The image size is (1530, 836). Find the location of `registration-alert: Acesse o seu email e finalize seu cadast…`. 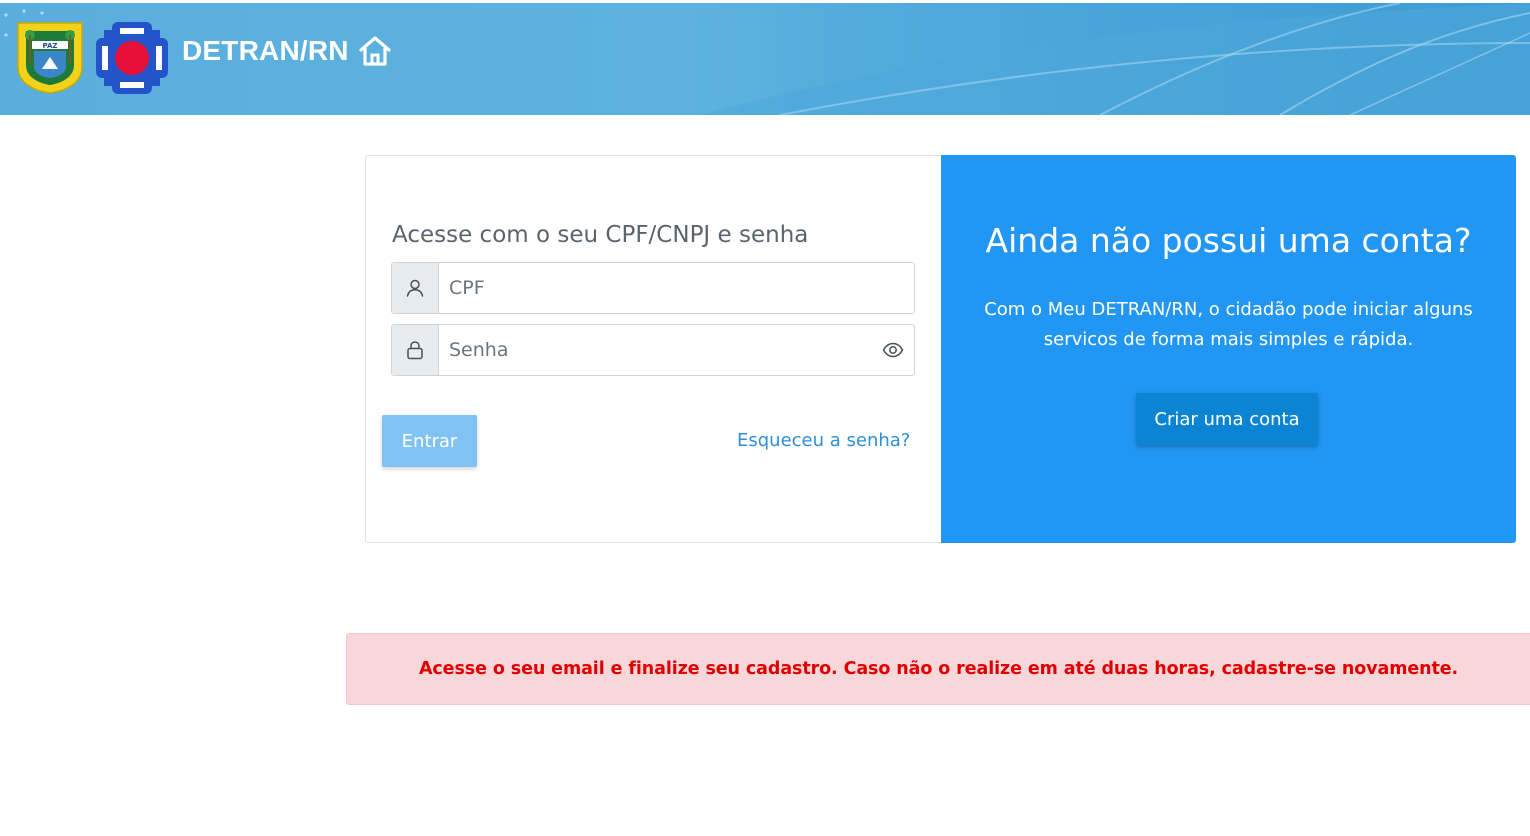

registration-alert: Acesse o seu email e finalize seu cadast… is located at coordinates (938, 669).